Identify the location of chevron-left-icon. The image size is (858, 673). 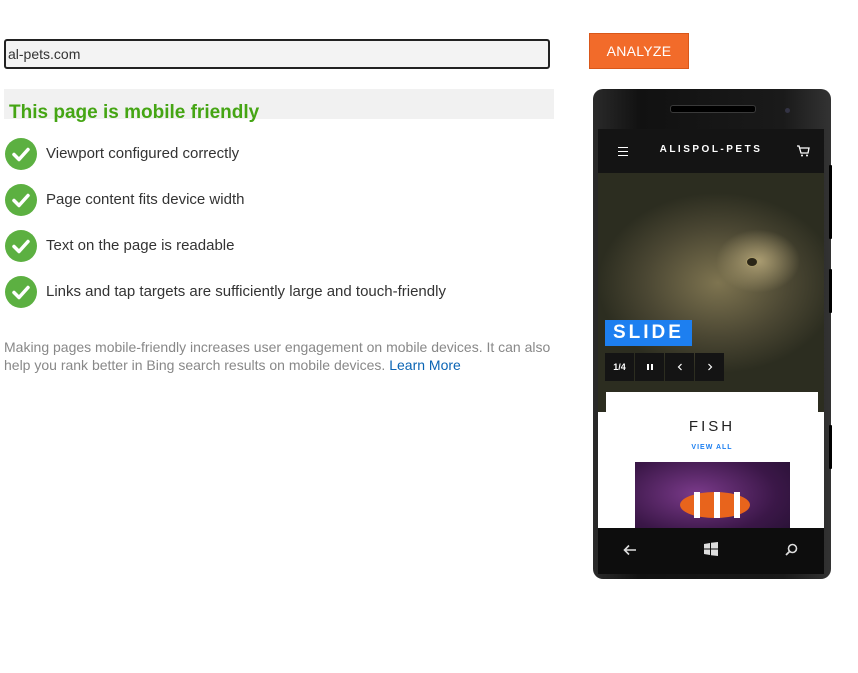
(679, 367).